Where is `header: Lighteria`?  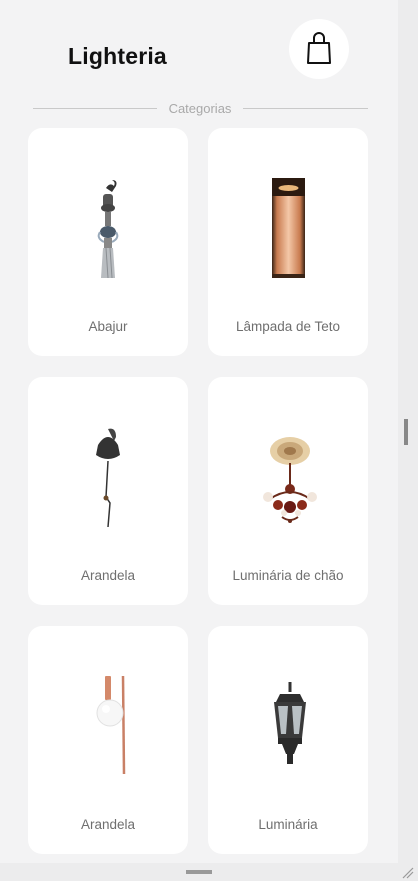
header: Lighteria is located at coordinates (199, 50).